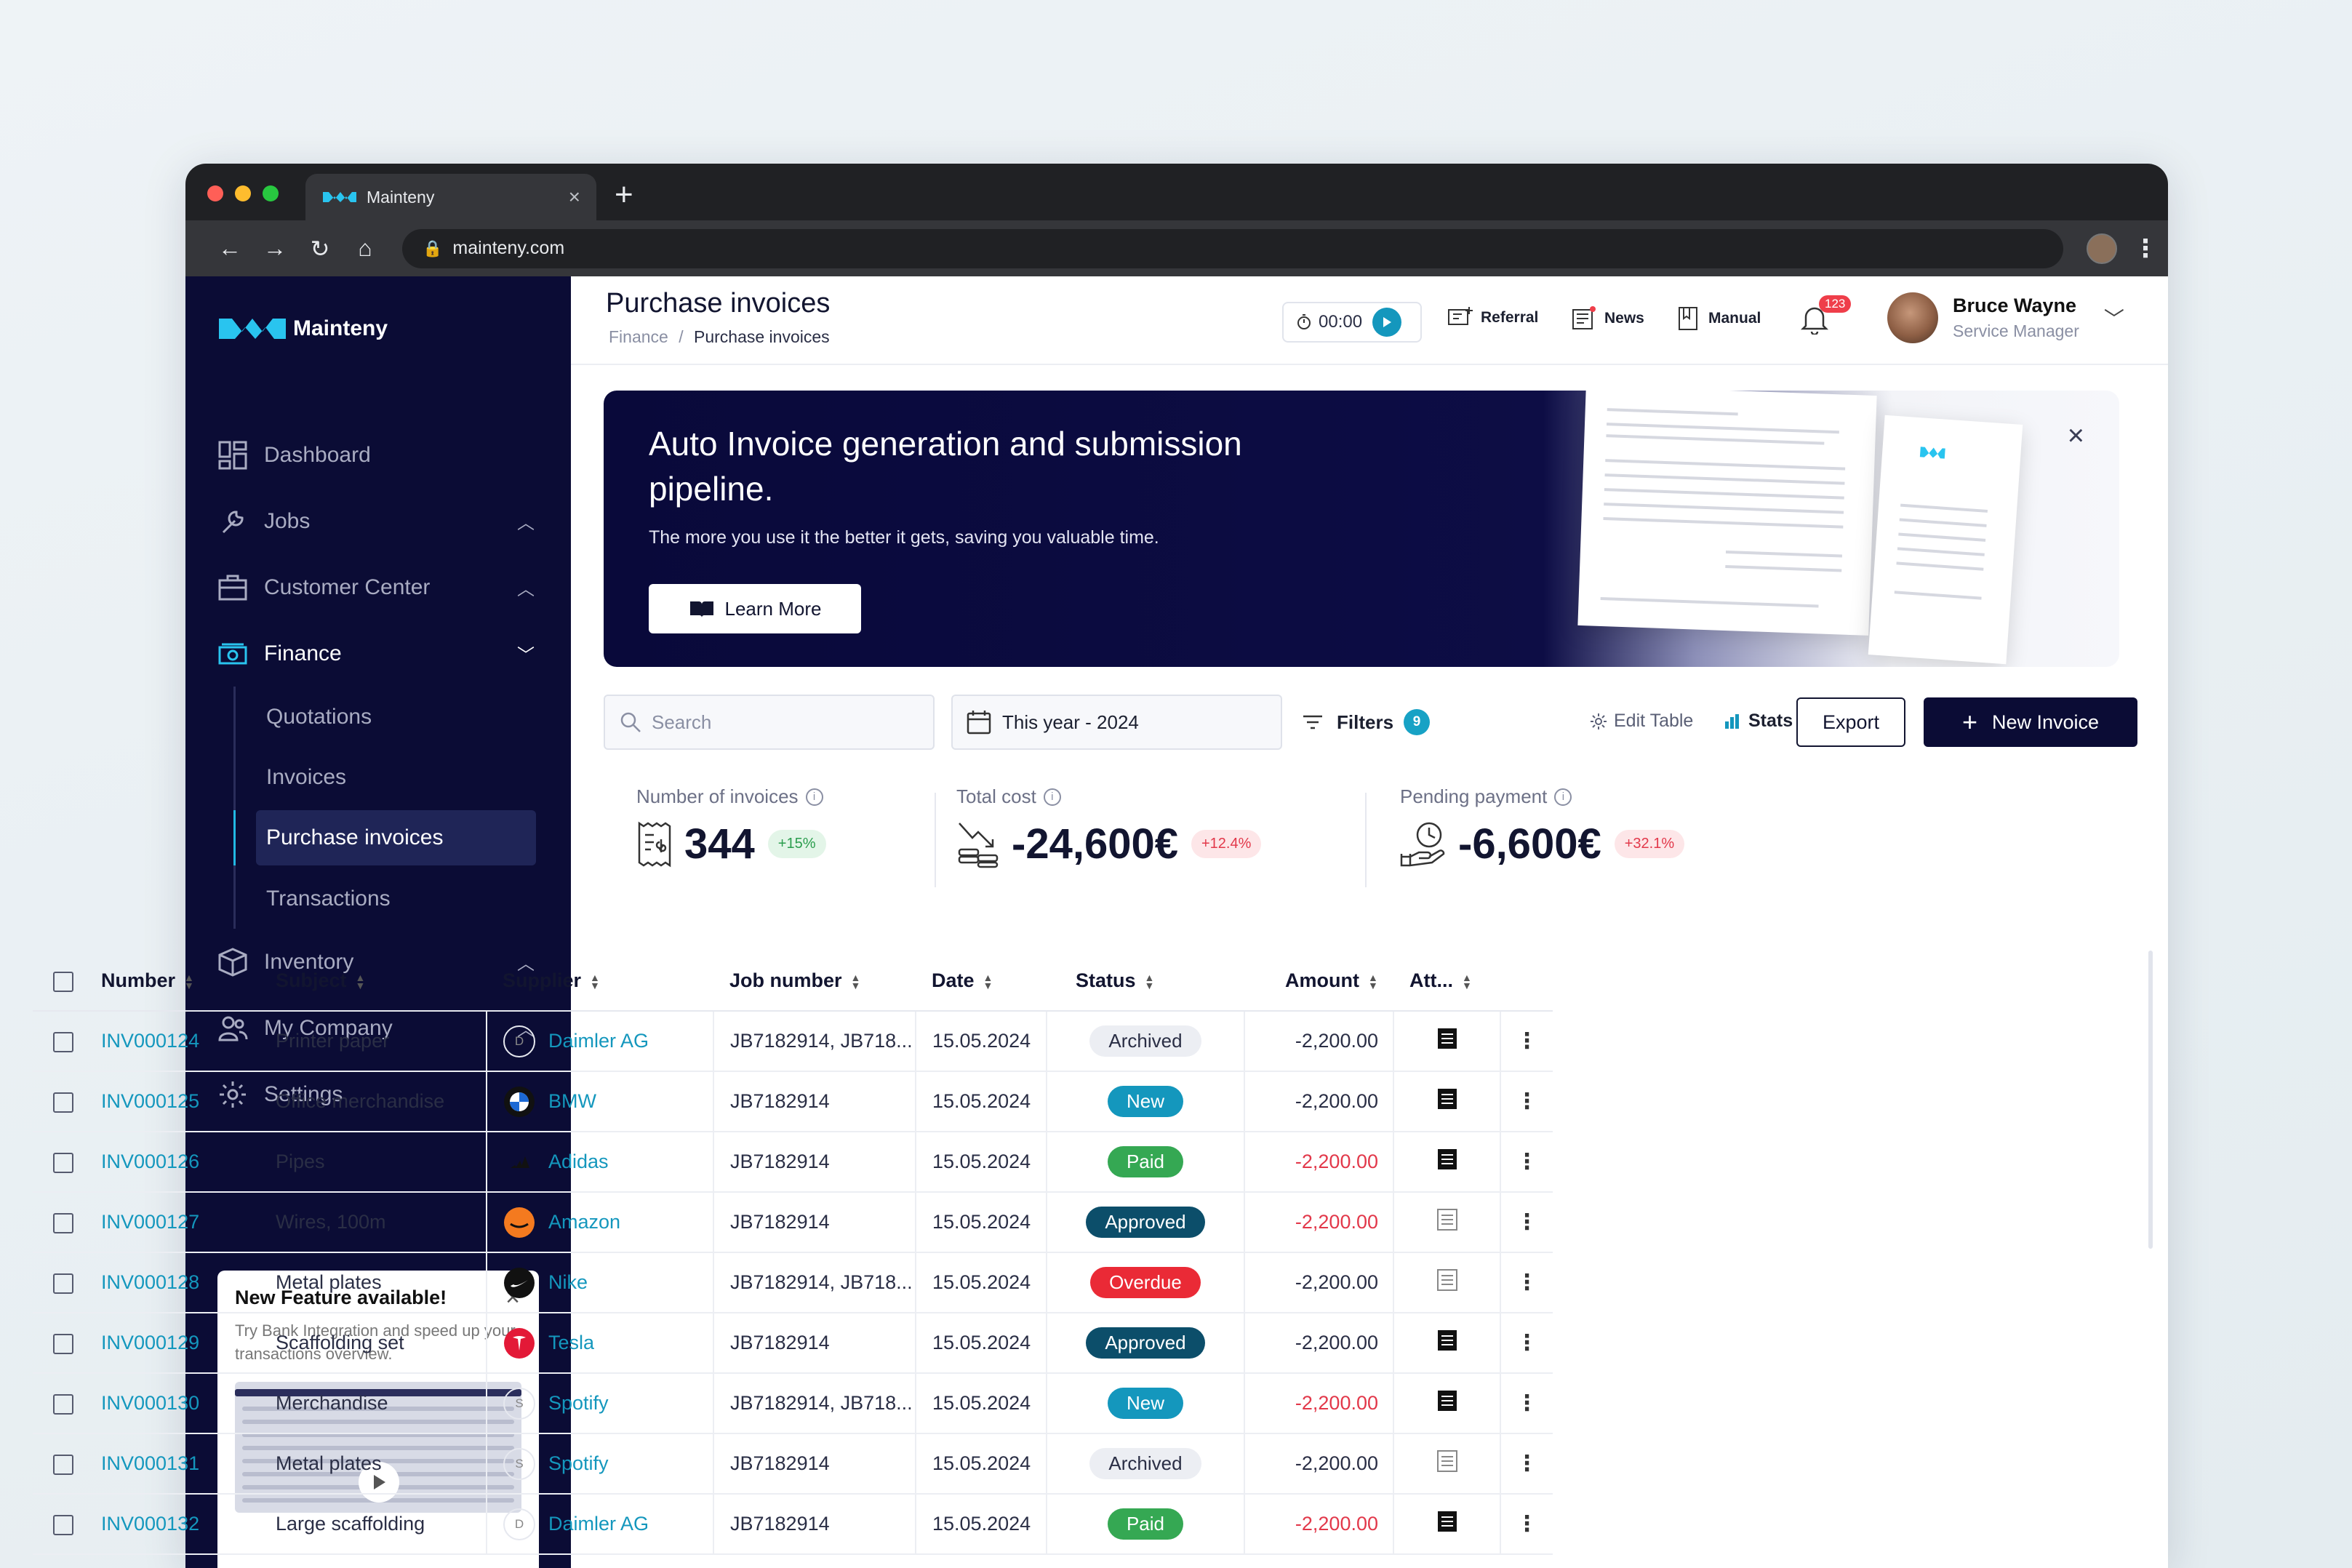  I want to click on manual-link: Manual, so click(1718, 318).